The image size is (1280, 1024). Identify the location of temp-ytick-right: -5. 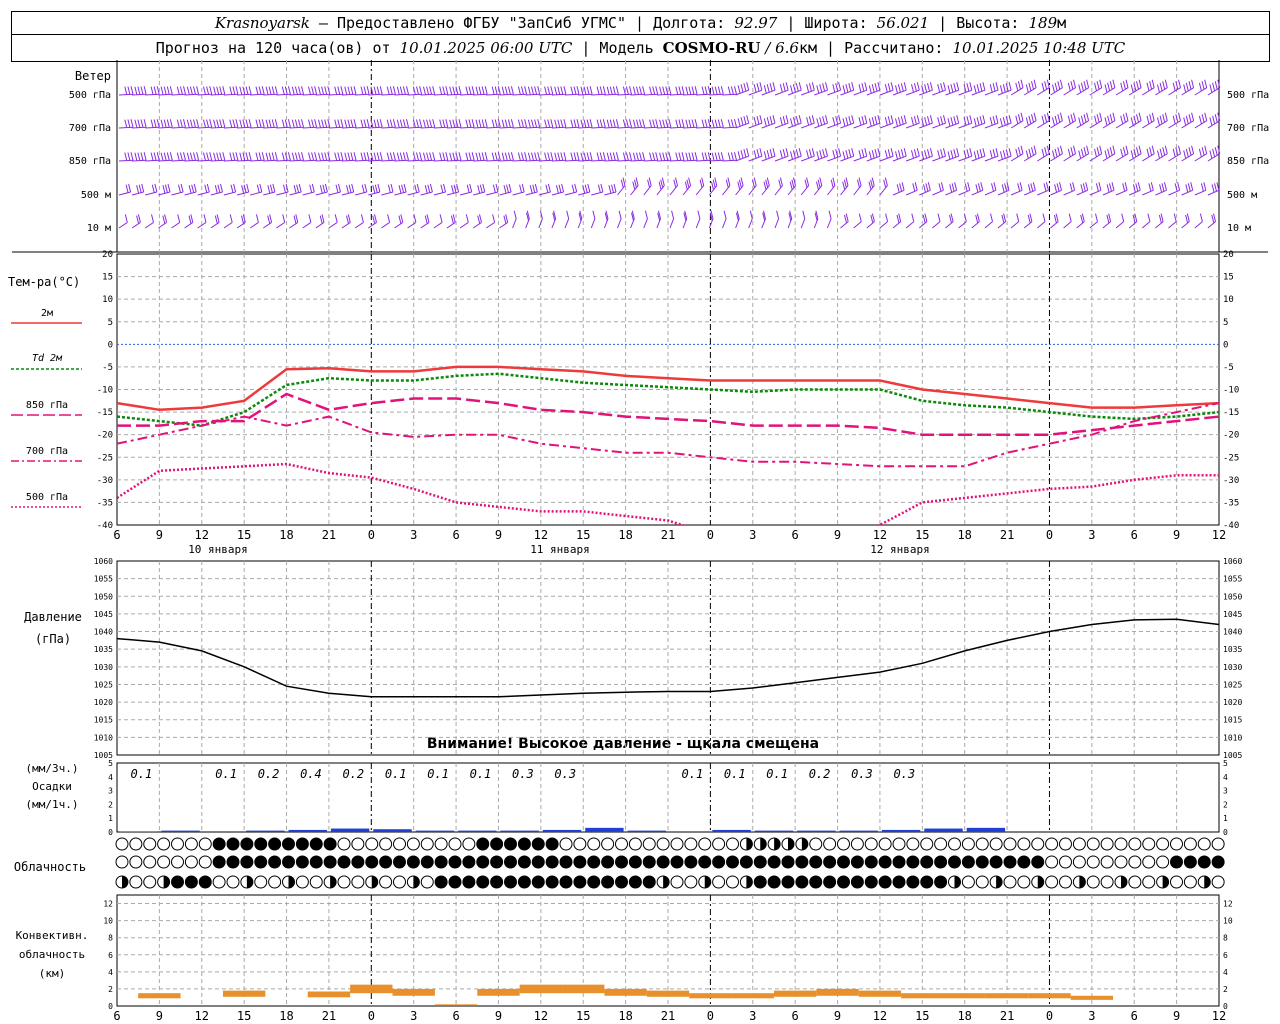
(1228, 368).